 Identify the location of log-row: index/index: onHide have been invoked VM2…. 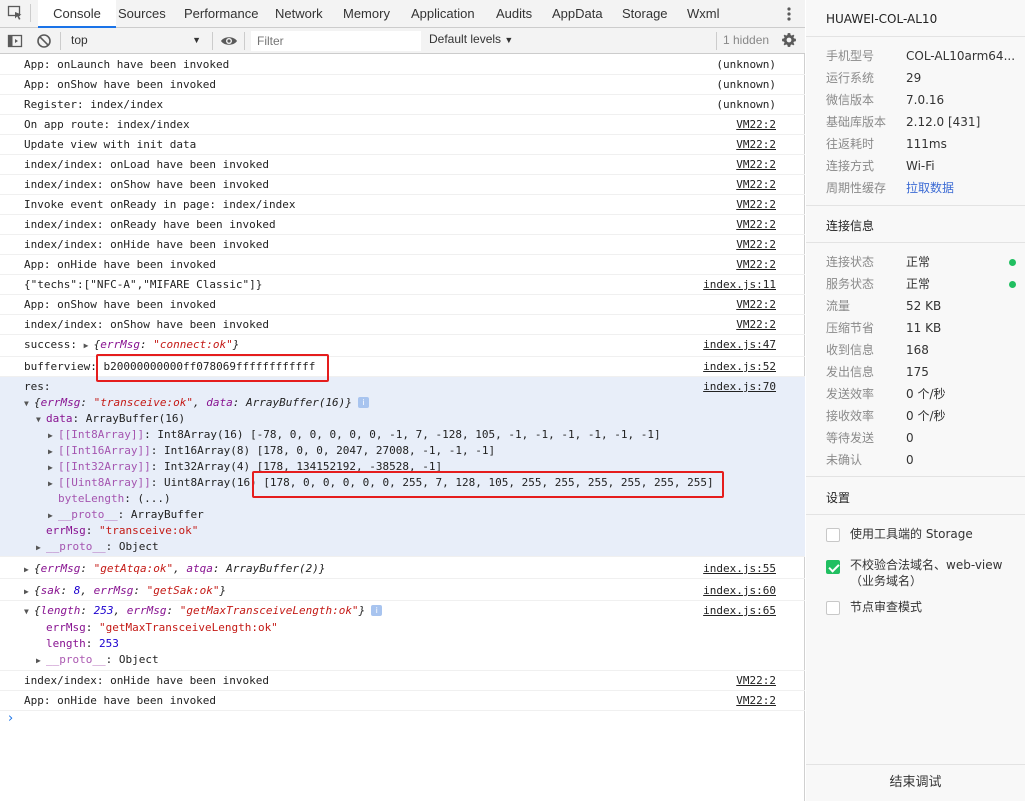
(402, 245).